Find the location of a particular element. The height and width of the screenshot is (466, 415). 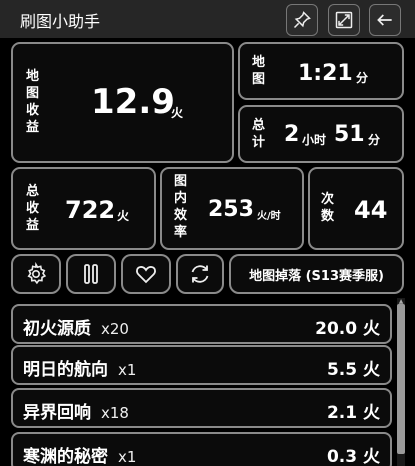

drop-row: 明日的航向 x1 5.5 火 is located at coordinates (201, 365).